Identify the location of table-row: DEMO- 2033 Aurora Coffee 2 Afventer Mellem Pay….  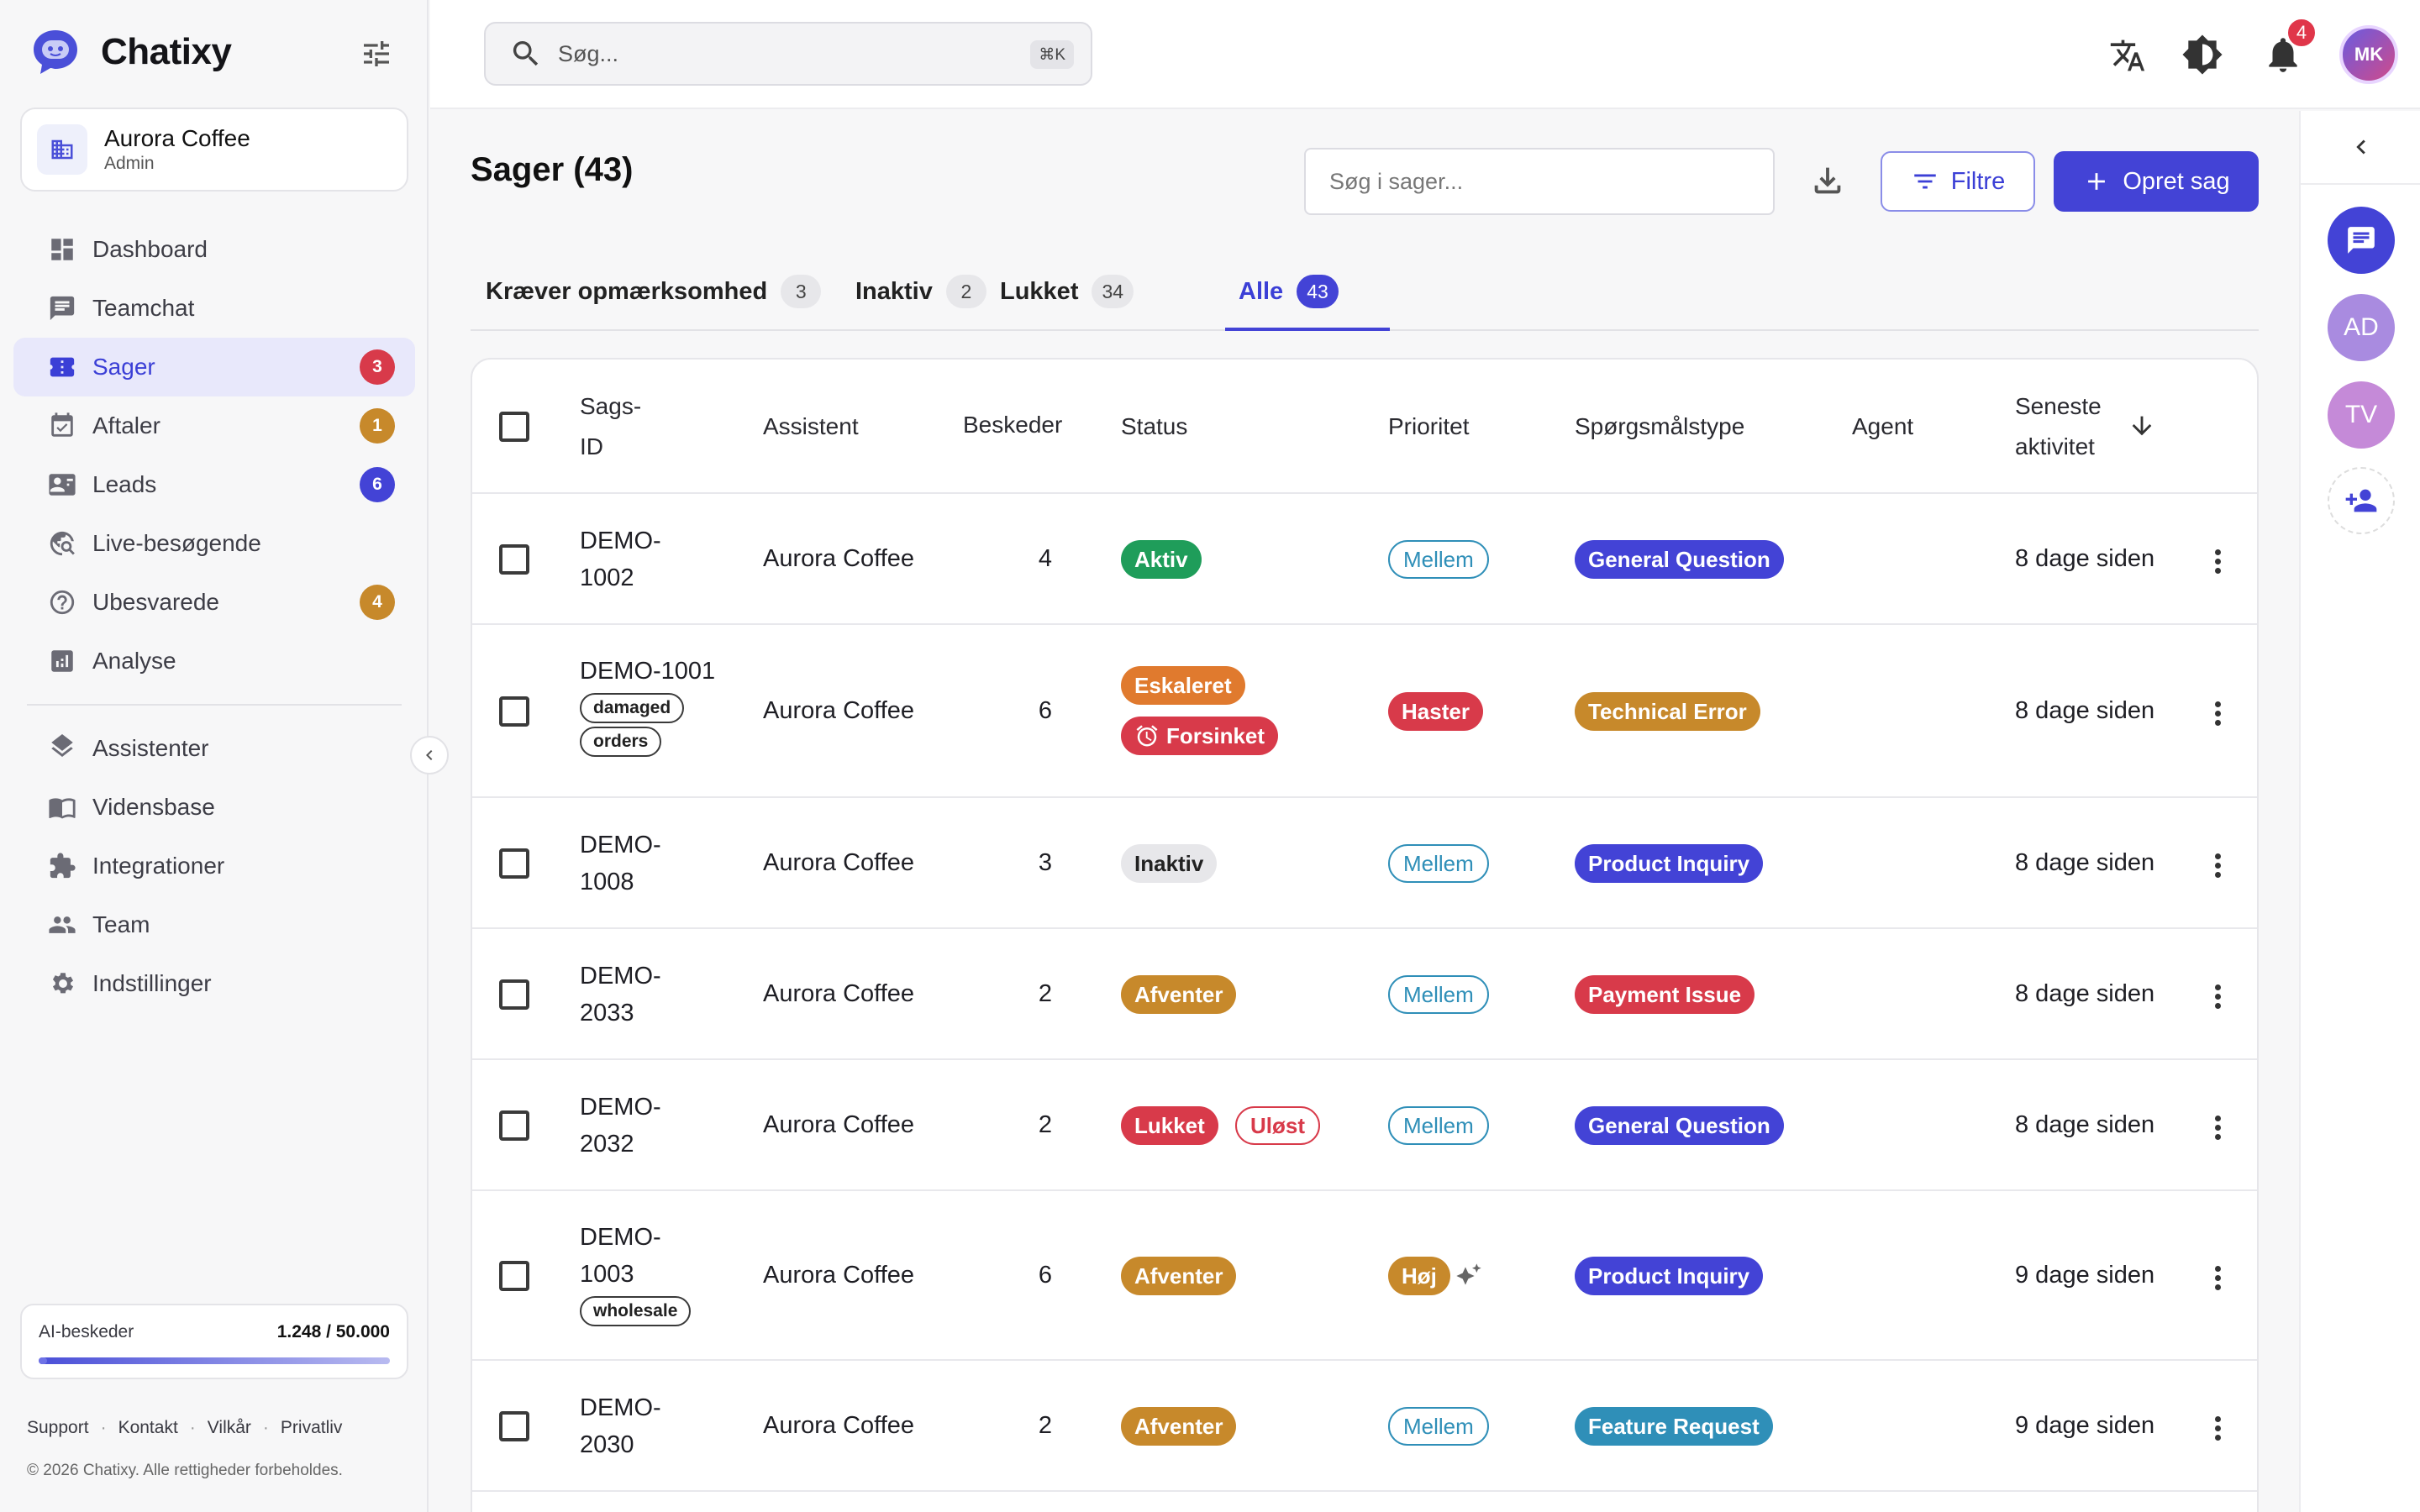
(1364, 994).